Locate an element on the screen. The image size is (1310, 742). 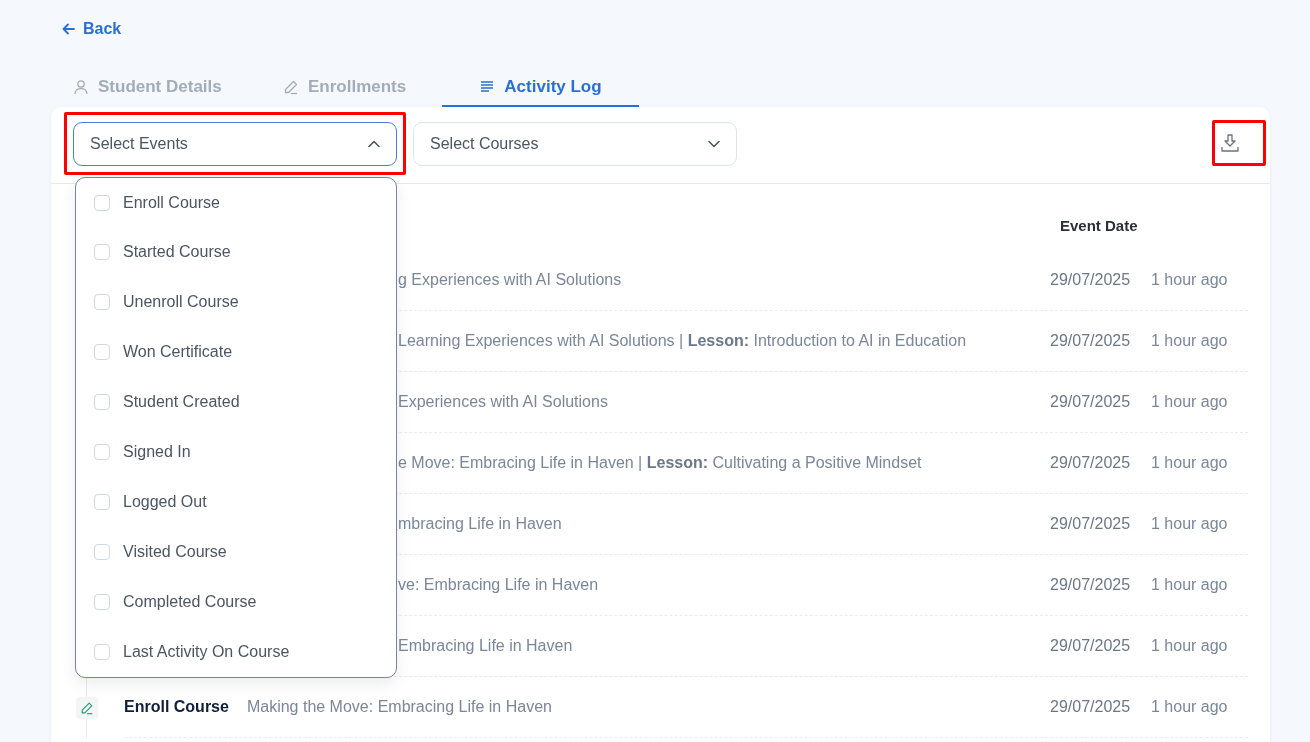
list-icon is located at coordinates (487, 87).